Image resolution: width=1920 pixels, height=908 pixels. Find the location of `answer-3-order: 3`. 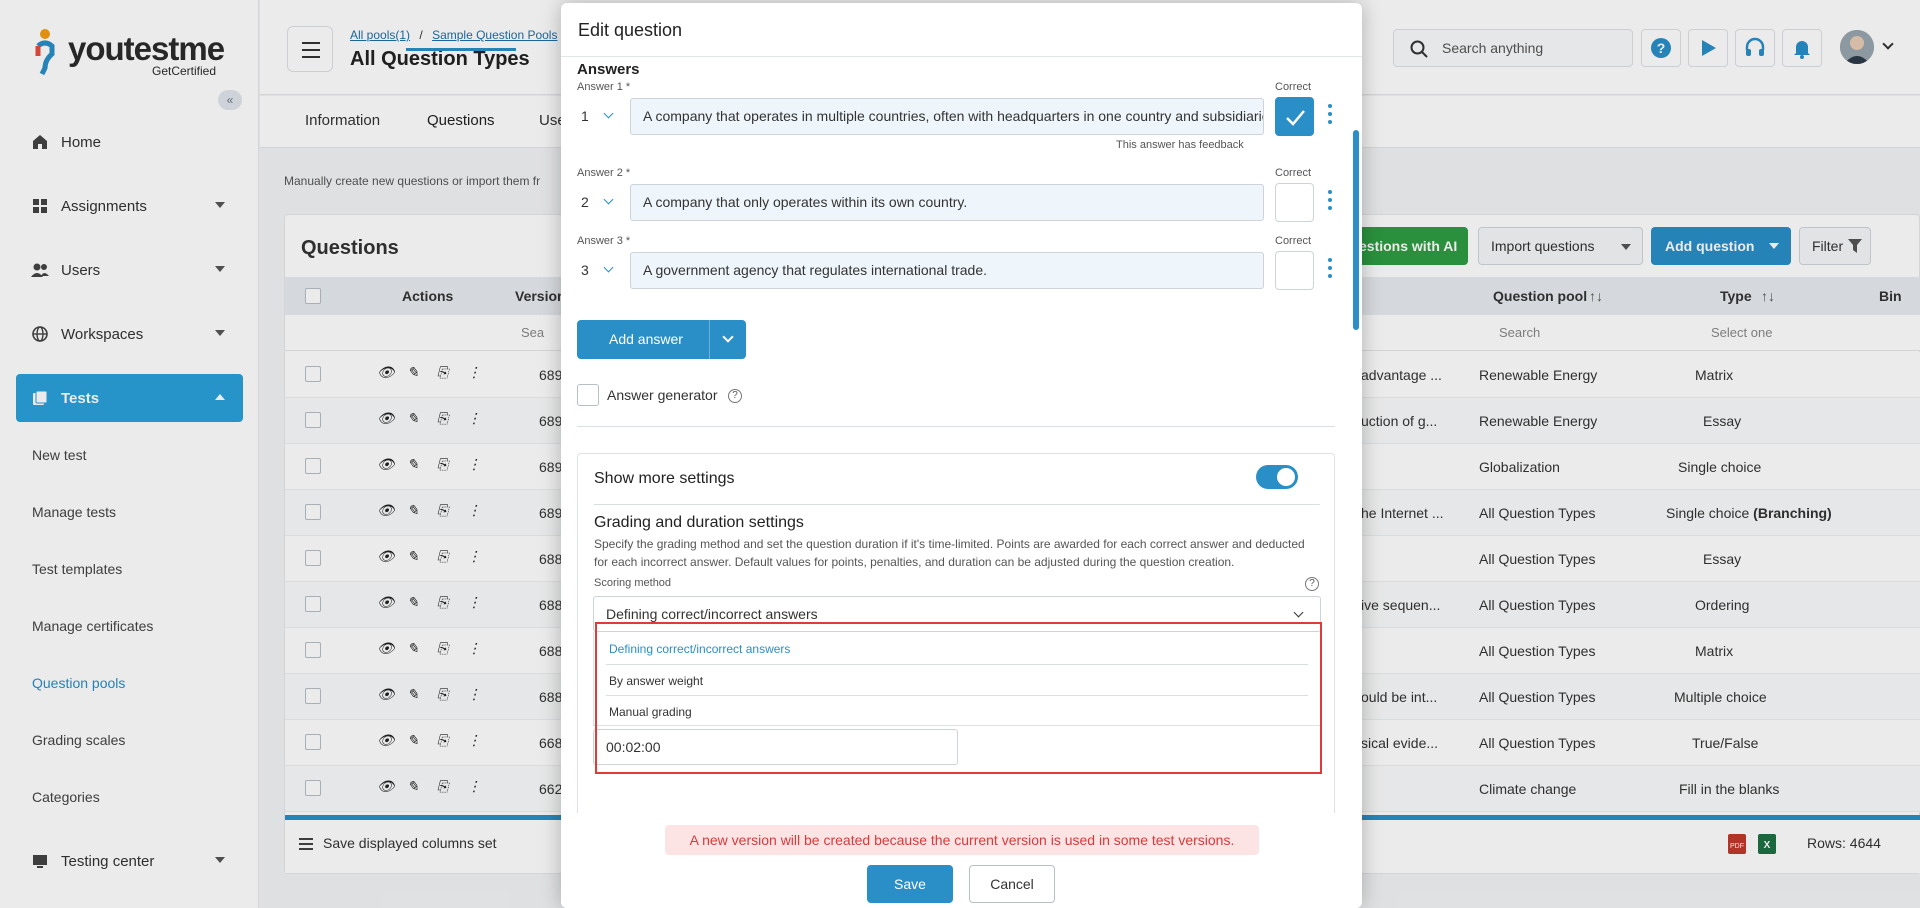

answer-3-order: 3 is located at coordinates (585, 270).